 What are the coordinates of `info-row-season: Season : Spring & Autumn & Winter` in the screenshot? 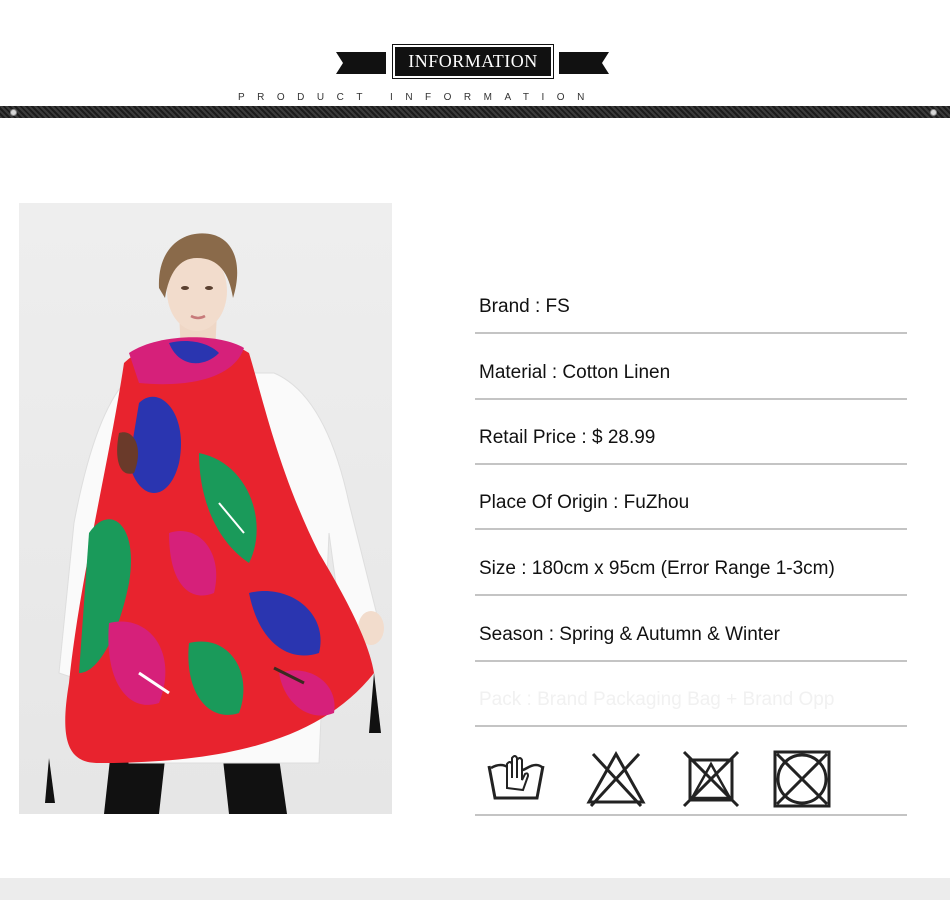 It's located at (691, 630).